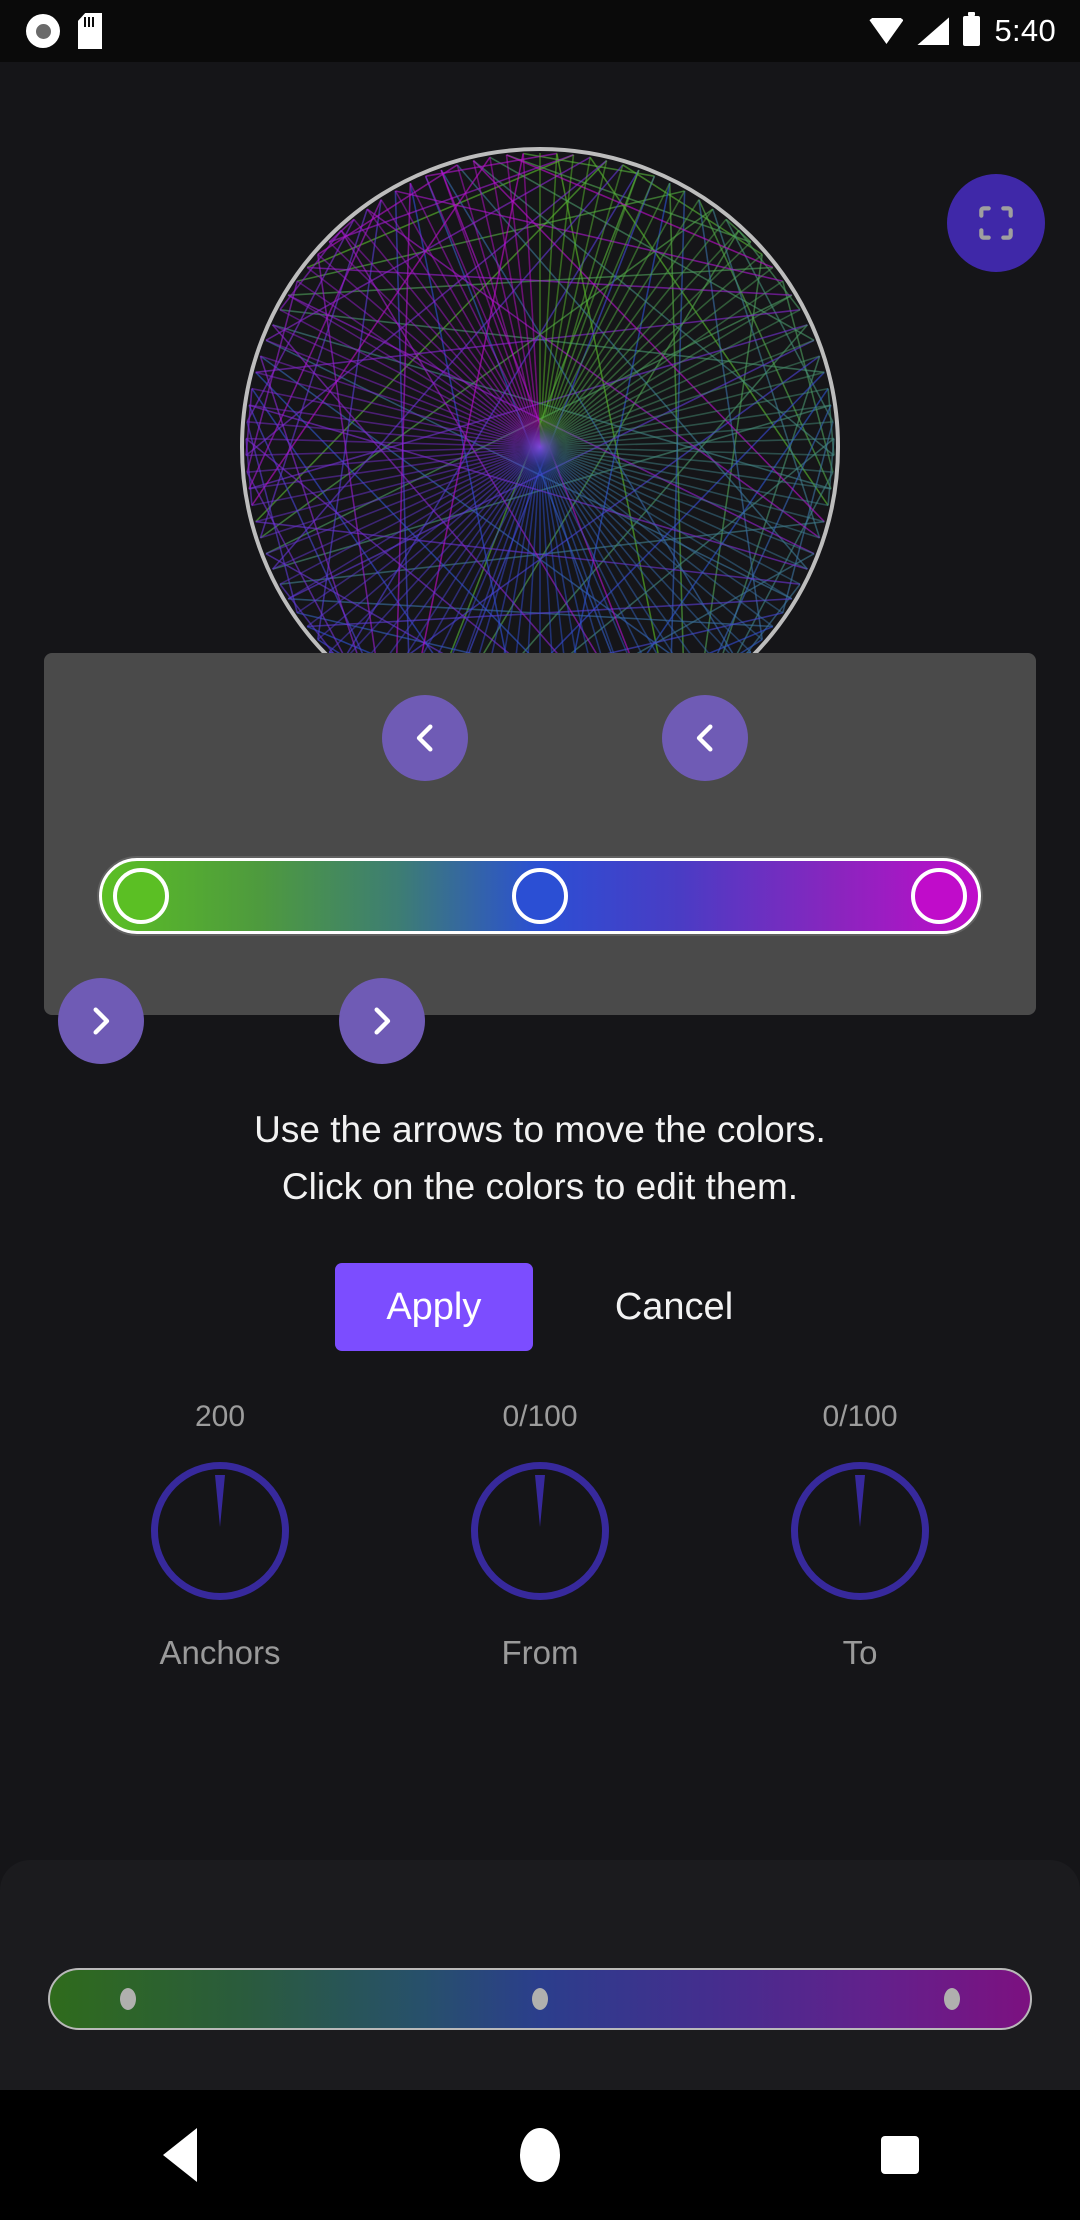 Image resolution: width=1080 pixels, height=2220 pixels. Describe the element at coordinates (860, 1652) in the screenshot. I see `knob-label-to: To` at that location.